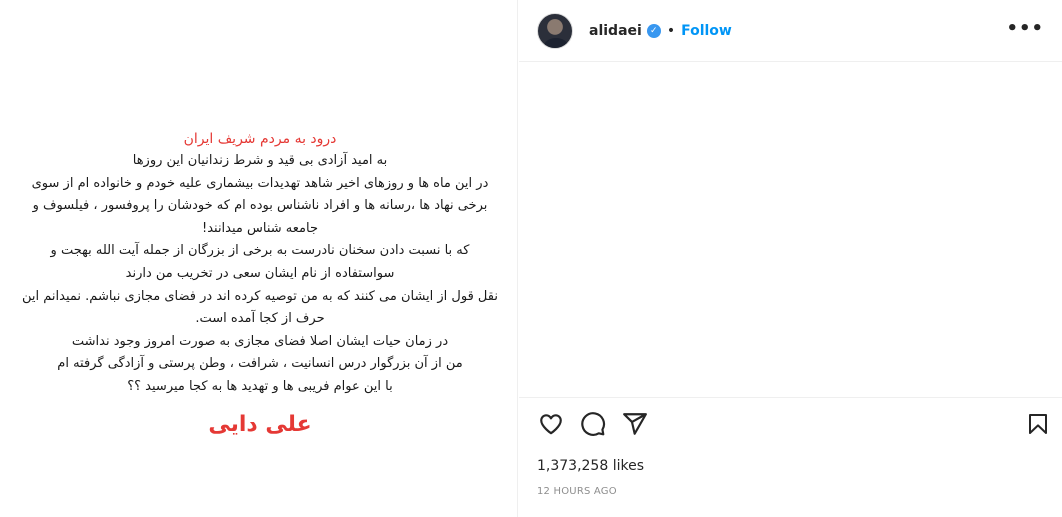  Describe the element at coordinates (577, 491) in the screenshot. I see `post-timestamp: 12 HOURS AGO` at that location.